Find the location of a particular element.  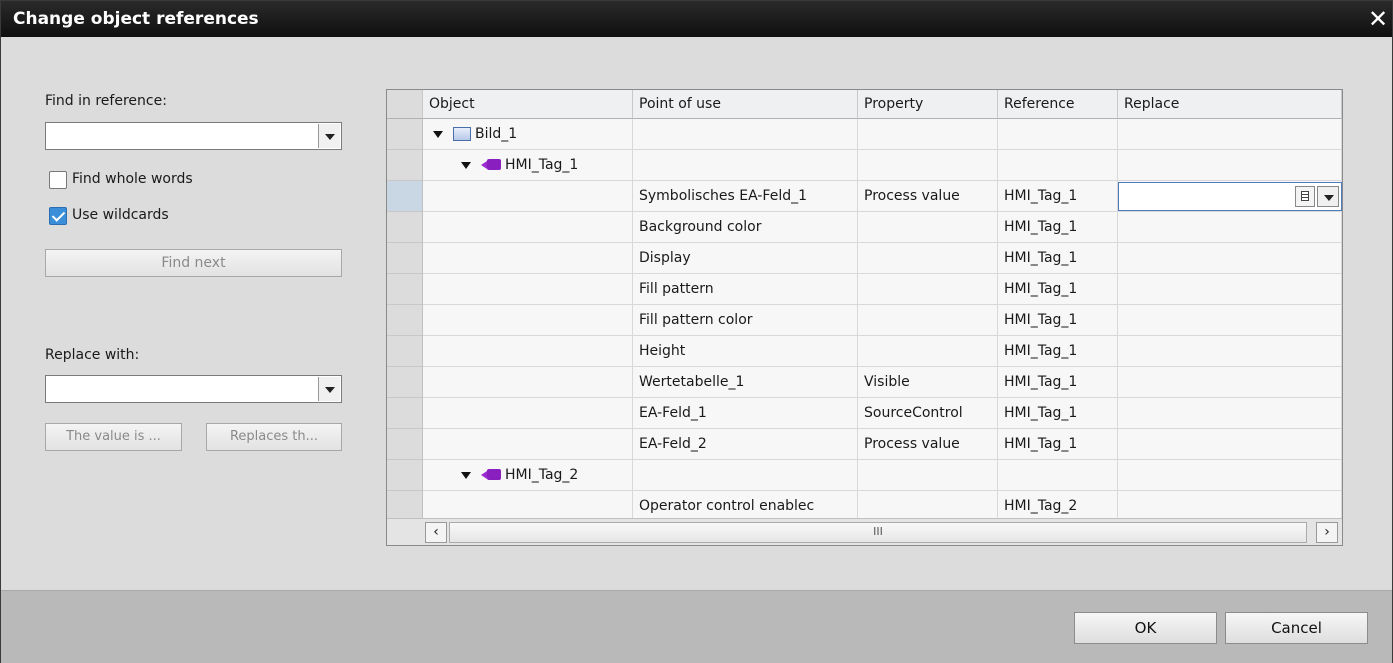

table-row: EA-Feld_2 Process value HMI_Tag_1 is located at coordinates (864, 444).